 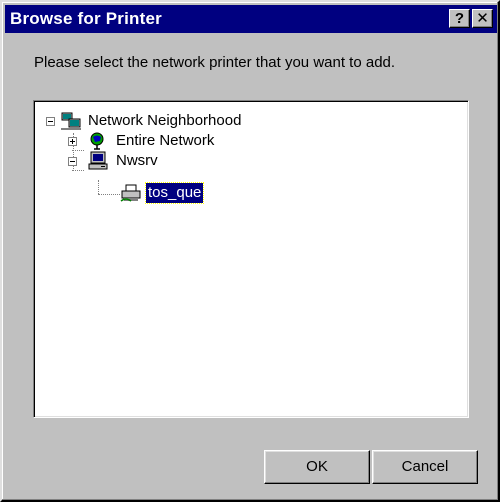 What do you see at coordinates (317, 467) in the screenshot?
I see `ok-button: OK` at bounding box center [317, 467].